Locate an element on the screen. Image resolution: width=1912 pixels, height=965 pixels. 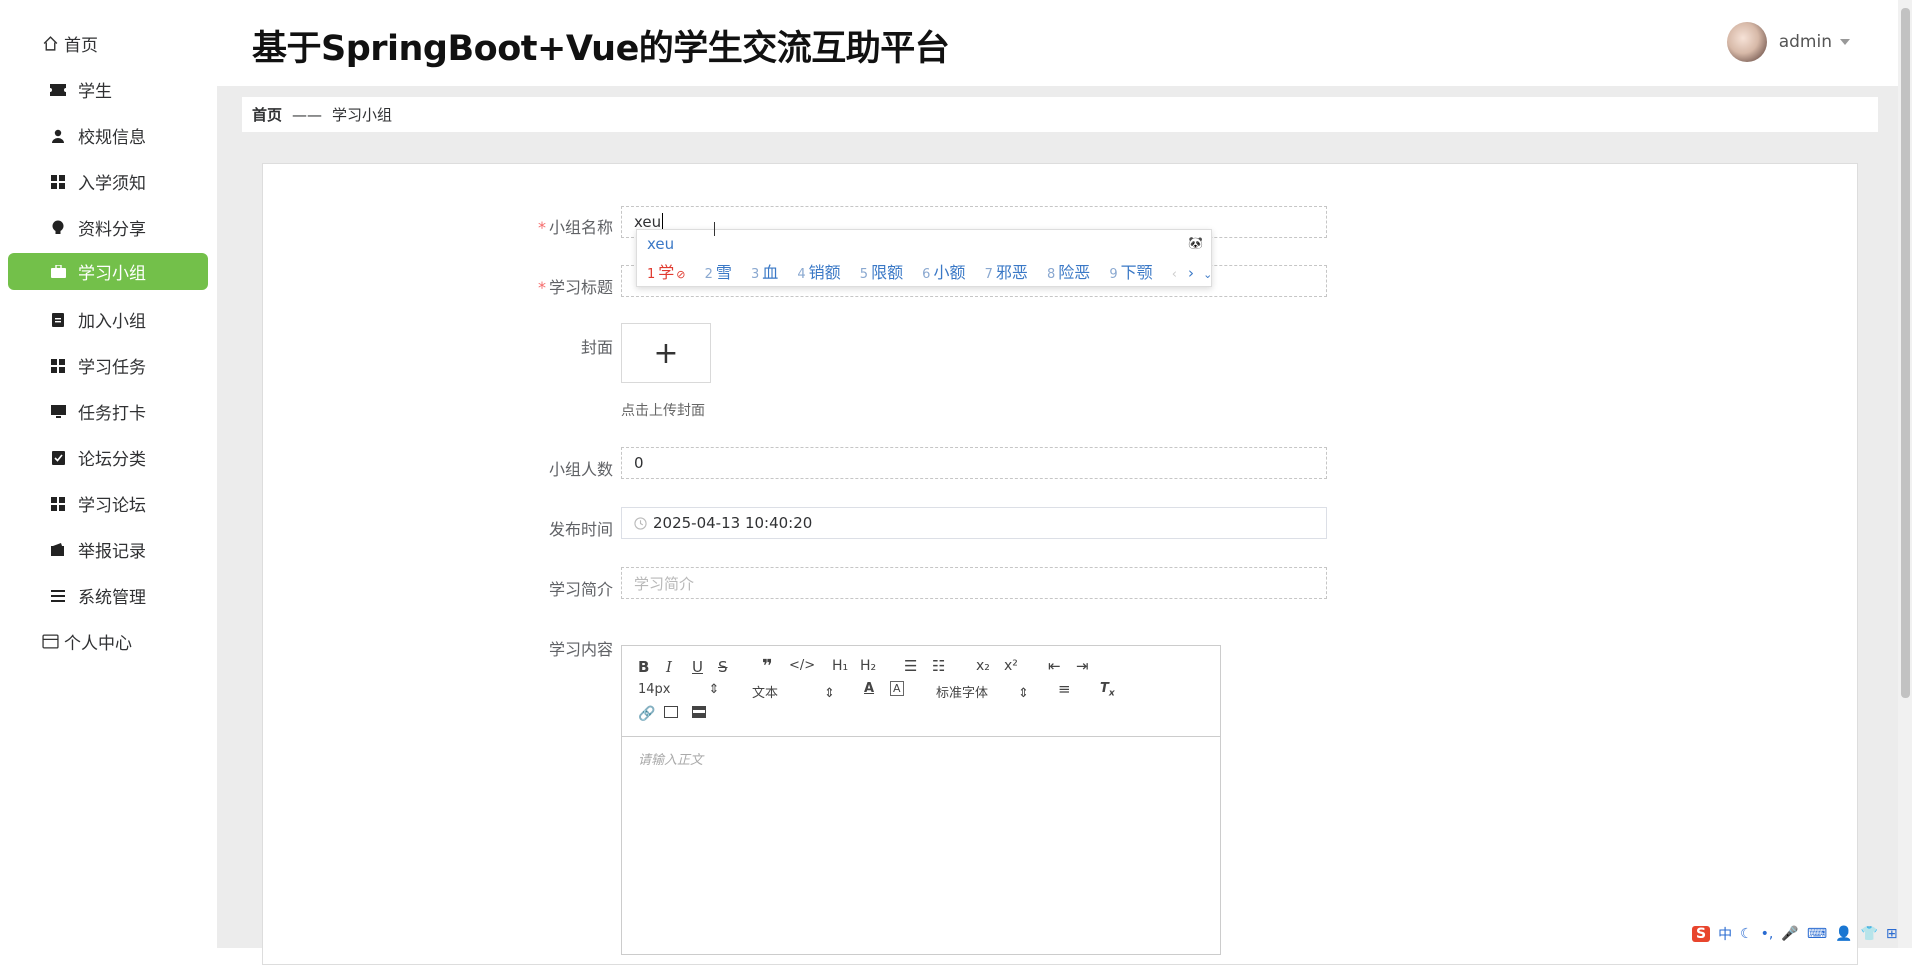
ime-candidate: 2雪 is located at coordinates (718, 271).